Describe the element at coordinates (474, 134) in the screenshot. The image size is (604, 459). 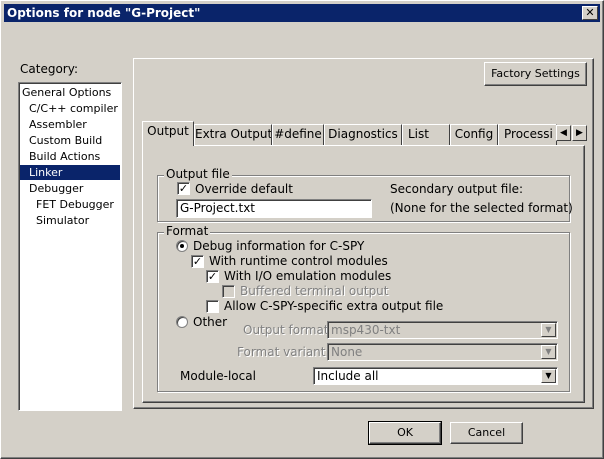
I see `tab-config: Config` at that location.